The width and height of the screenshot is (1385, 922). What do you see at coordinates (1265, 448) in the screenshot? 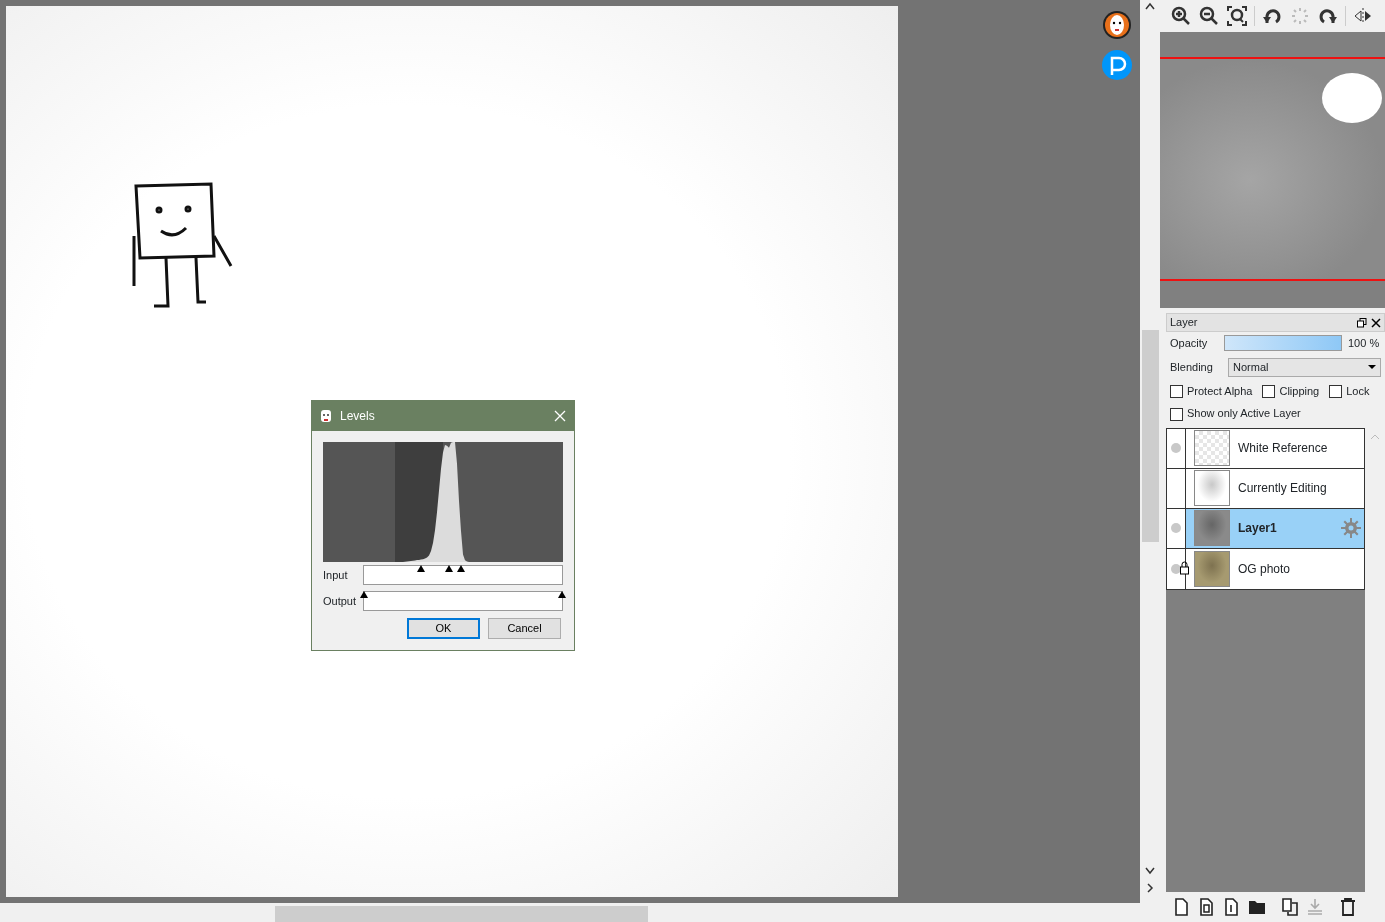
I see `layer-row: White Reference` at bounding box center [1265, 448].